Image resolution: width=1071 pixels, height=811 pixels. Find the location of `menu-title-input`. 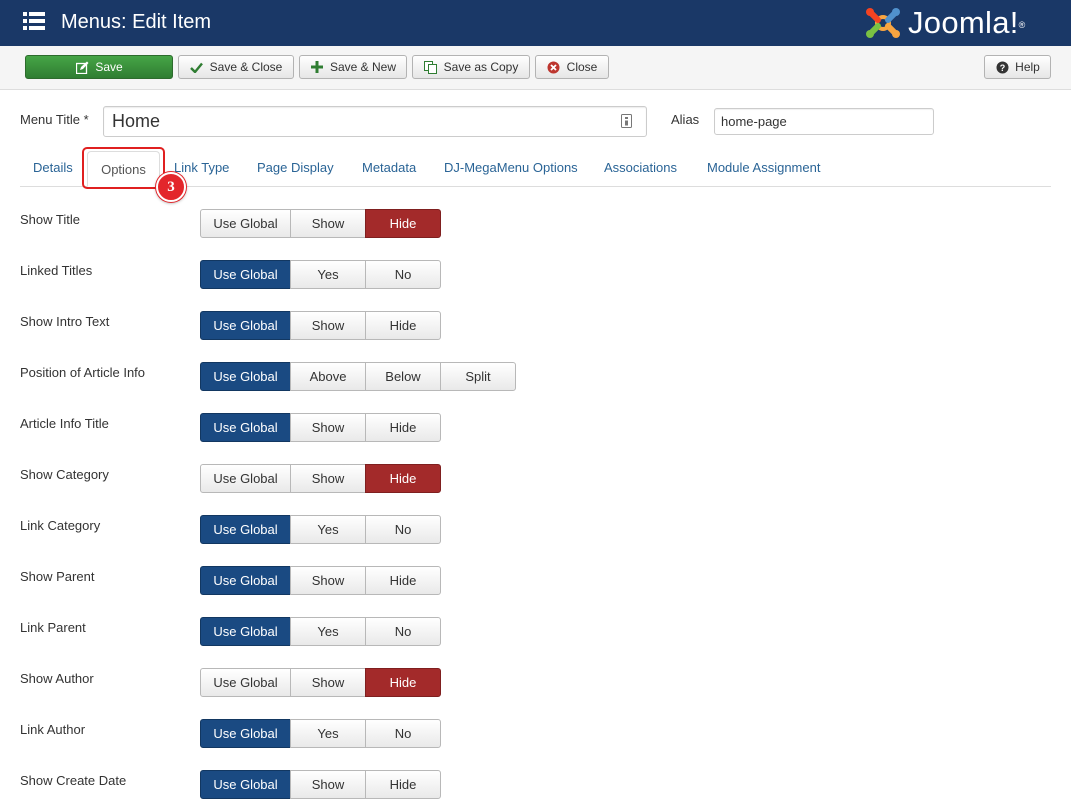

menu-title-input is located at coordinates (375, 121).